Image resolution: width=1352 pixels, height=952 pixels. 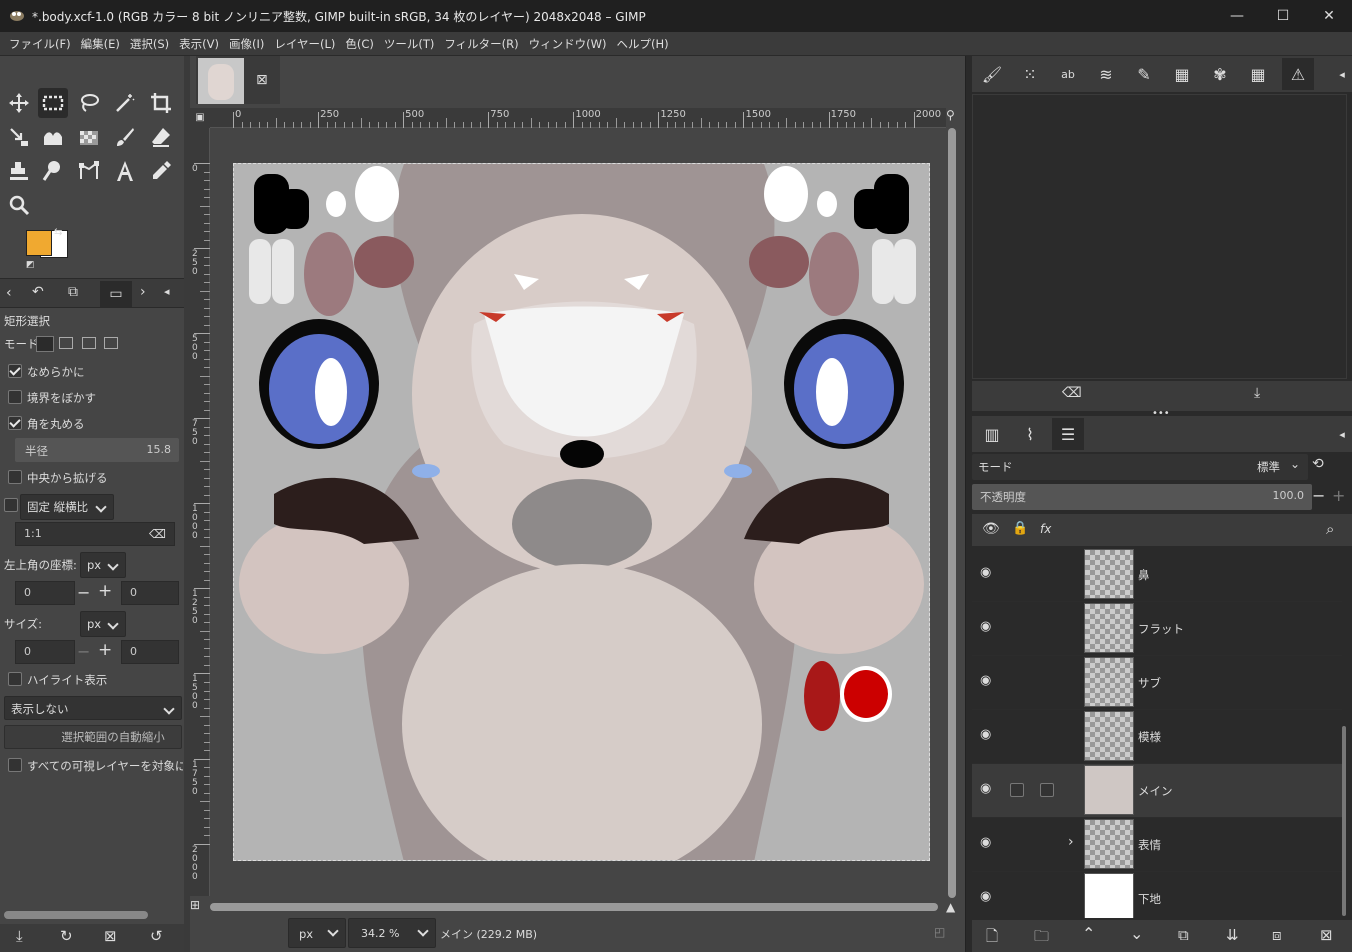 I want to click on sample-merged-checkbox, so click(x=15, y=765).